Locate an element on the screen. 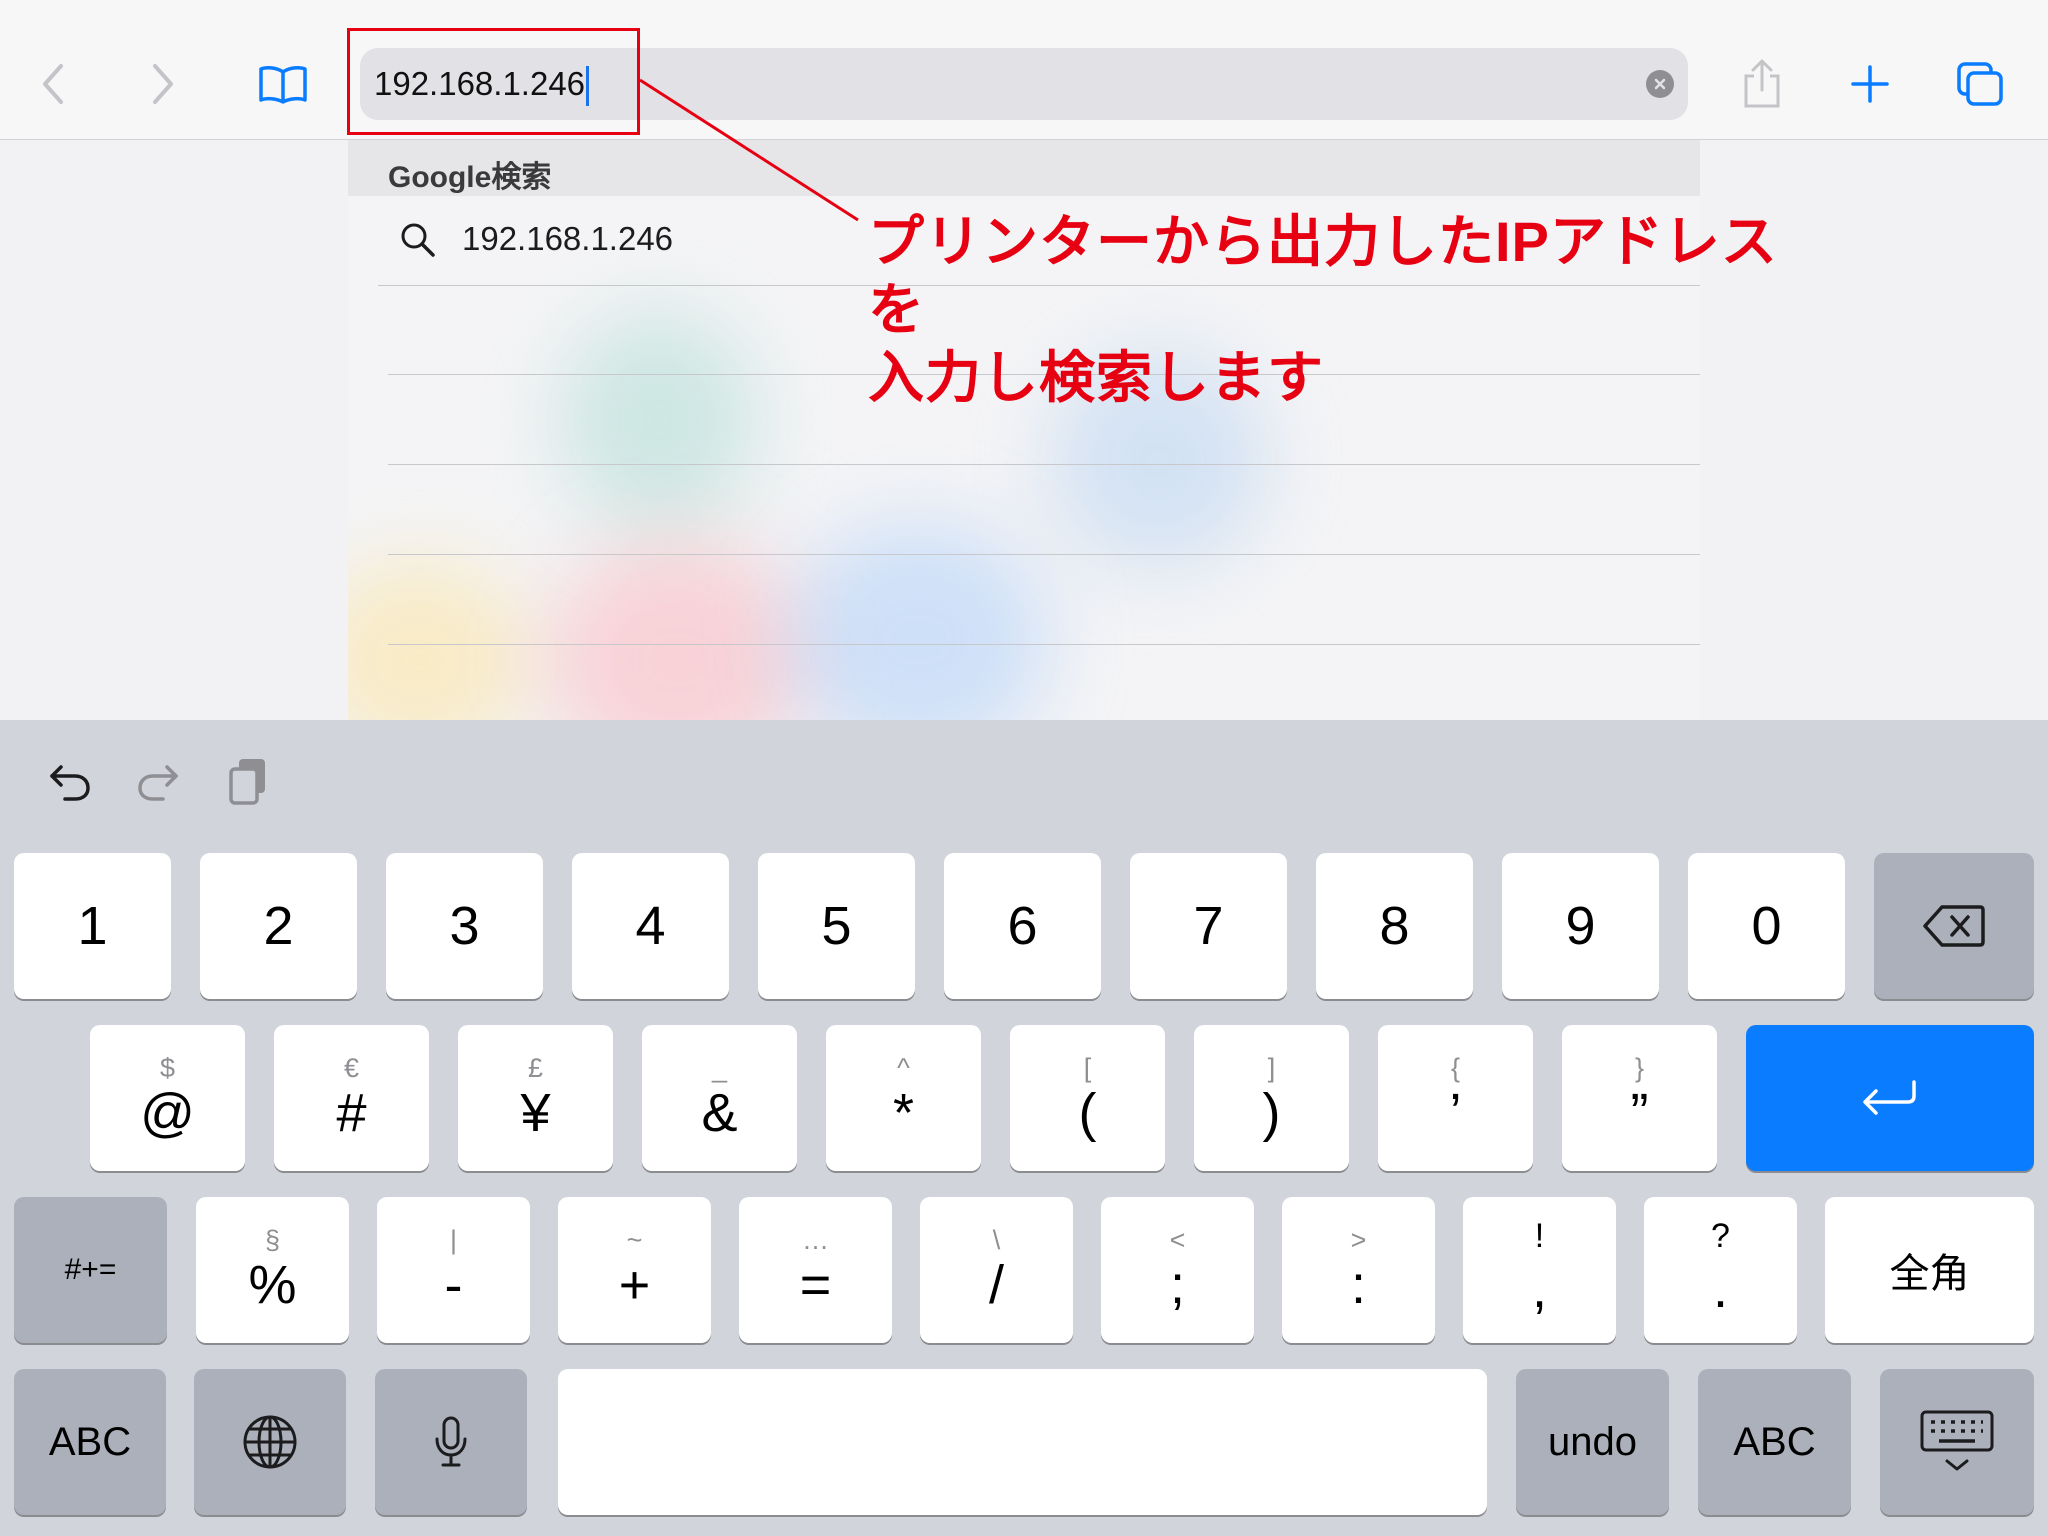 Image resolution: width=2048 pixels, height=1536 pixels. key-7: 7 is located at coordinates (1208, 926).